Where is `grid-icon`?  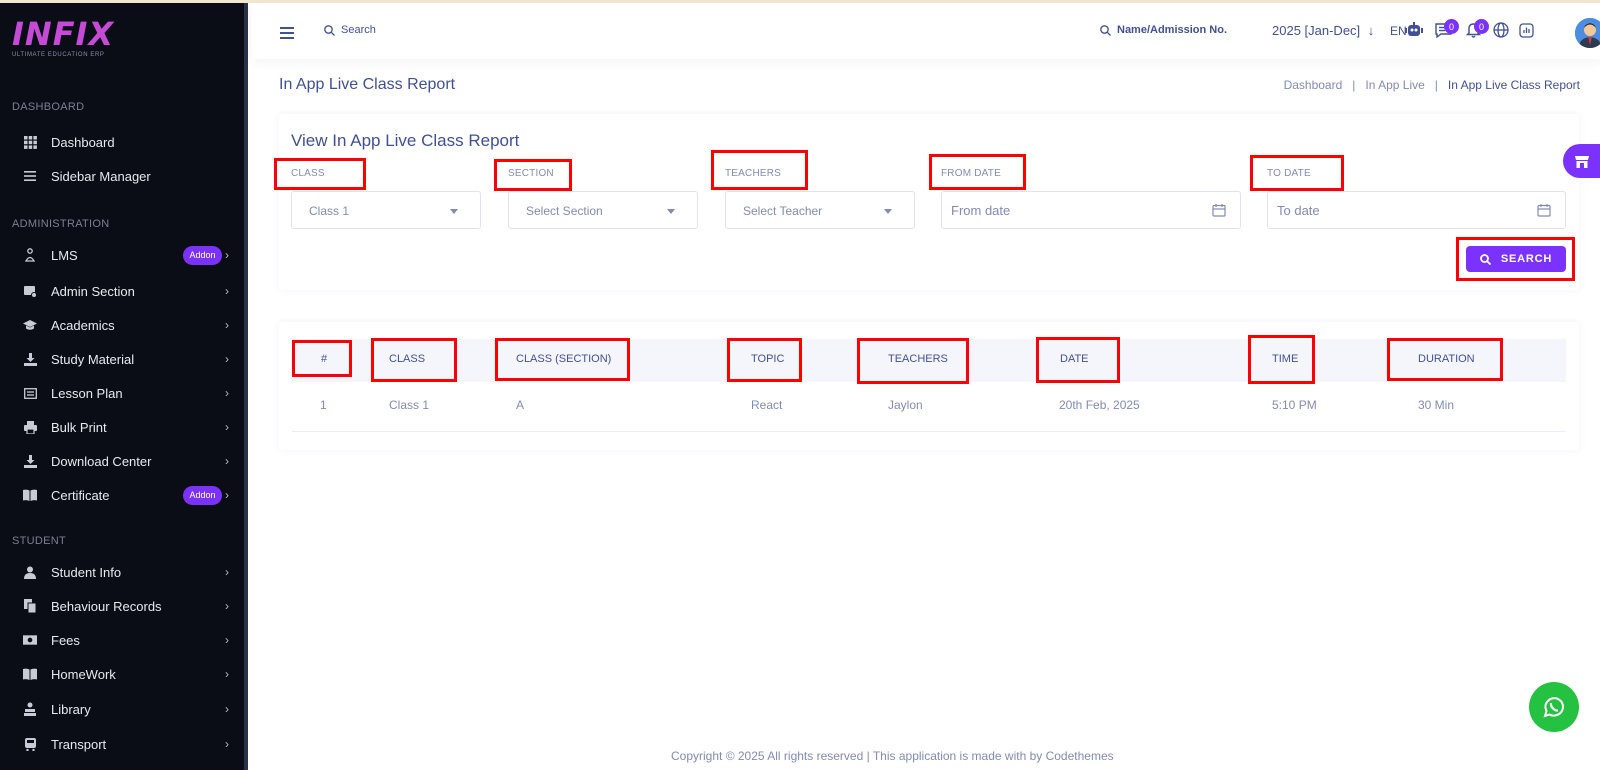 grid-icon is located at coordinates (30, 142).